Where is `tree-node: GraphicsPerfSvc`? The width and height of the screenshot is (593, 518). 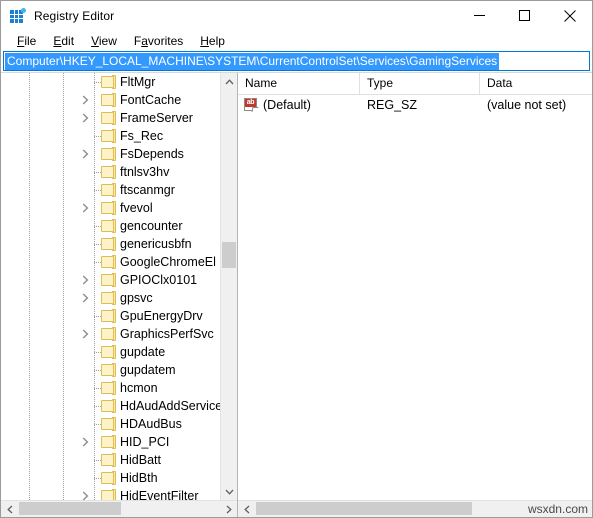 tree-node: GraphicsPerfSvc is located at coordinates (110, 334).